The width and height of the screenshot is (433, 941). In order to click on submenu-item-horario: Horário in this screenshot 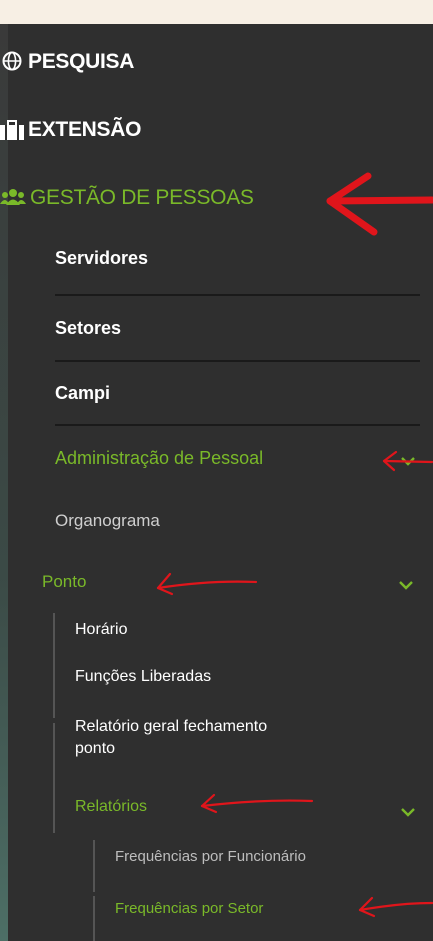, I will do `click(247, 633)`.